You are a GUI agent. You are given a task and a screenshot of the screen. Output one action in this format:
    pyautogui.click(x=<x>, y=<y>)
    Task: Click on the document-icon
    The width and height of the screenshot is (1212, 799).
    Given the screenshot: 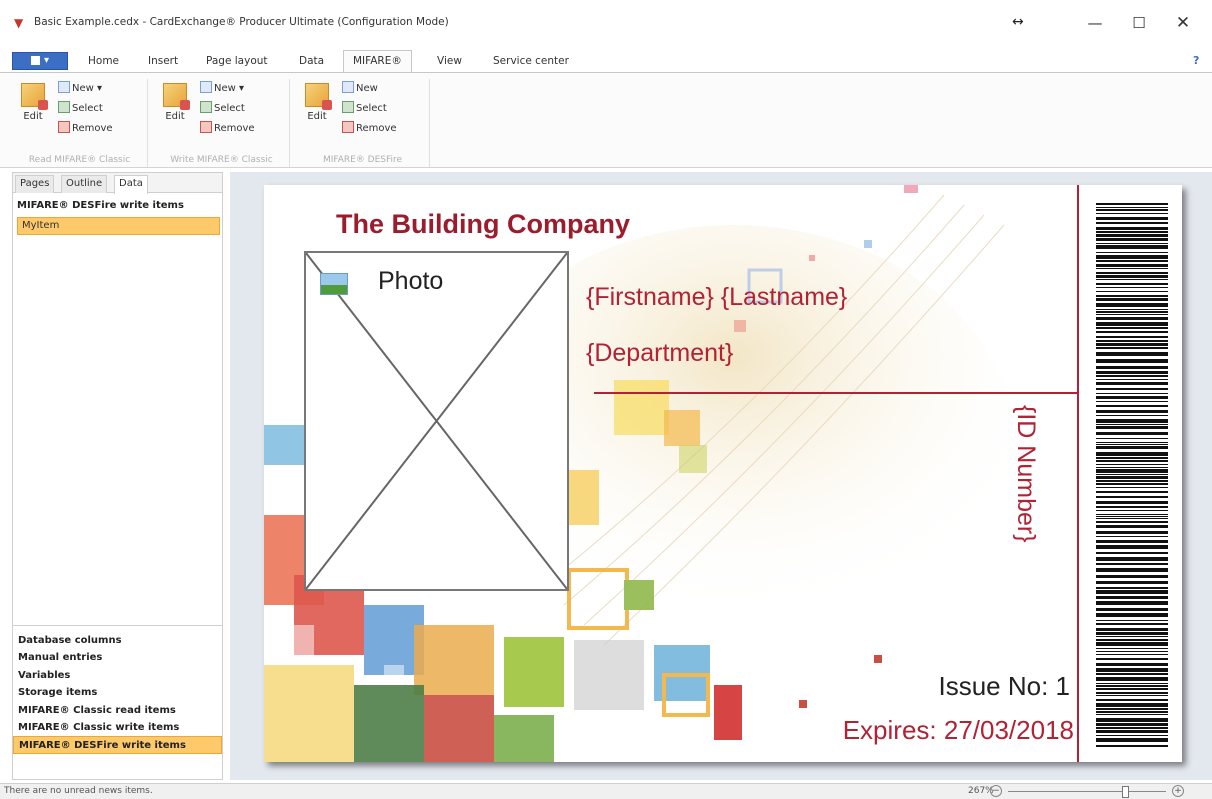 What is the action you would take?
    pyautogui.click(x=35, y=60)
    